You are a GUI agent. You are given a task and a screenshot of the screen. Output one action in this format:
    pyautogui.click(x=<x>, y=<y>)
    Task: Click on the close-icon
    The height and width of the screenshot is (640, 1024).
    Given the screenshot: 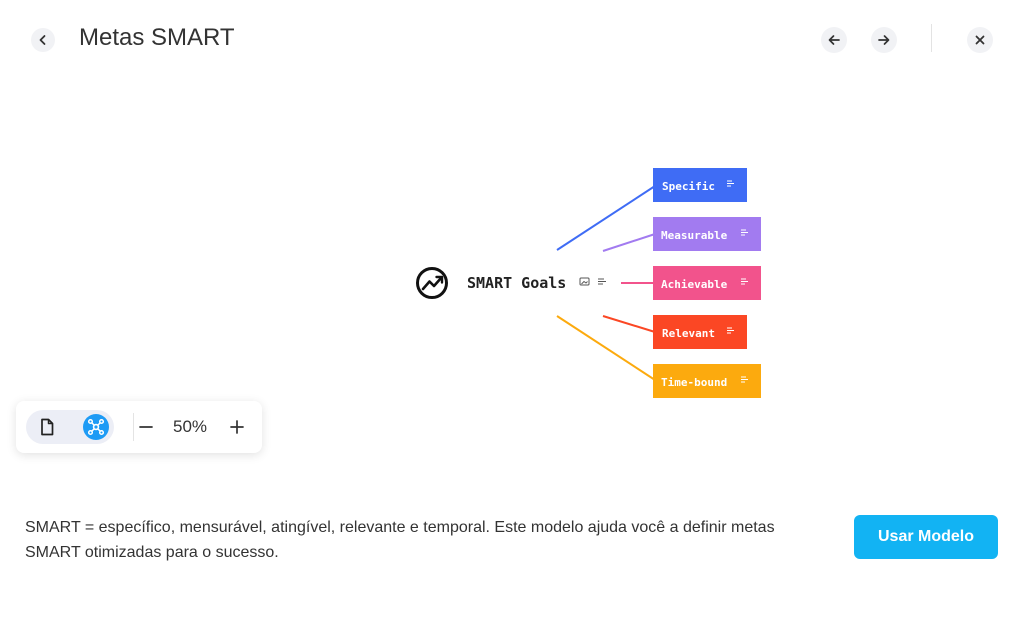 What is the action you would take?
    pyautogui.click(x=980, y=40)
    